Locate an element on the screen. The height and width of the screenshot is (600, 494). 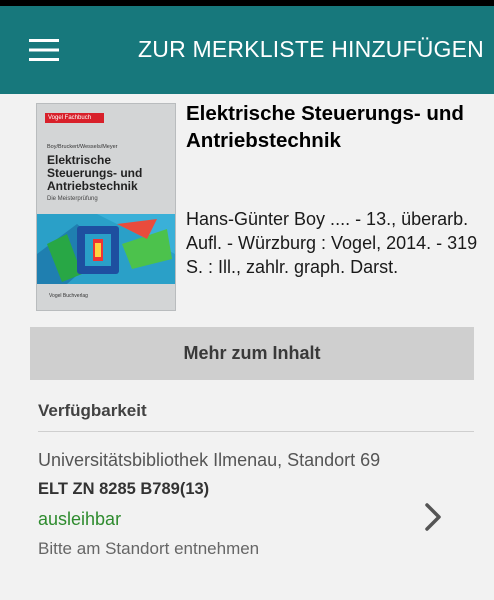
pickup-note: Bitte am Standort entnehmen is located at coordinates (149, 548).